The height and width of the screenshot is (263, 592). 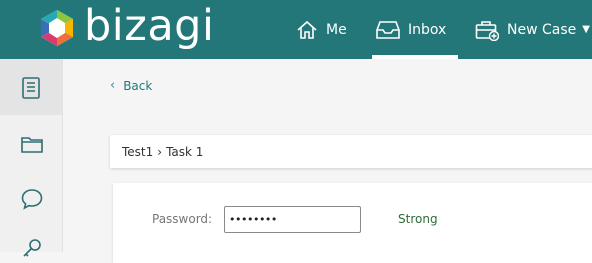 What do you see at coordinates (137, 152) in the screenshot?
I see `breadcrumb-case: Test1` at bounding box center [137, 152].